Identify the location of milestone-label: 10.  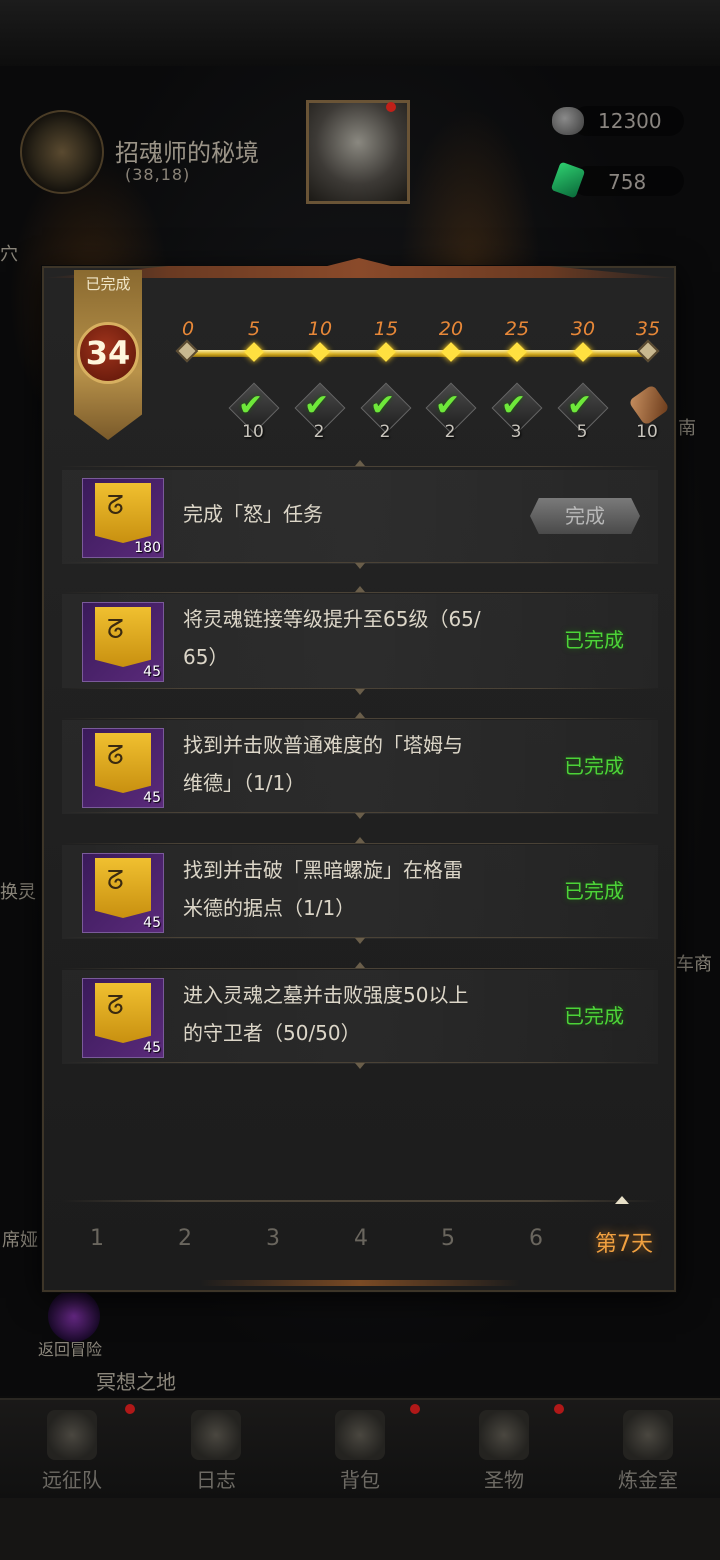
(320, 329).